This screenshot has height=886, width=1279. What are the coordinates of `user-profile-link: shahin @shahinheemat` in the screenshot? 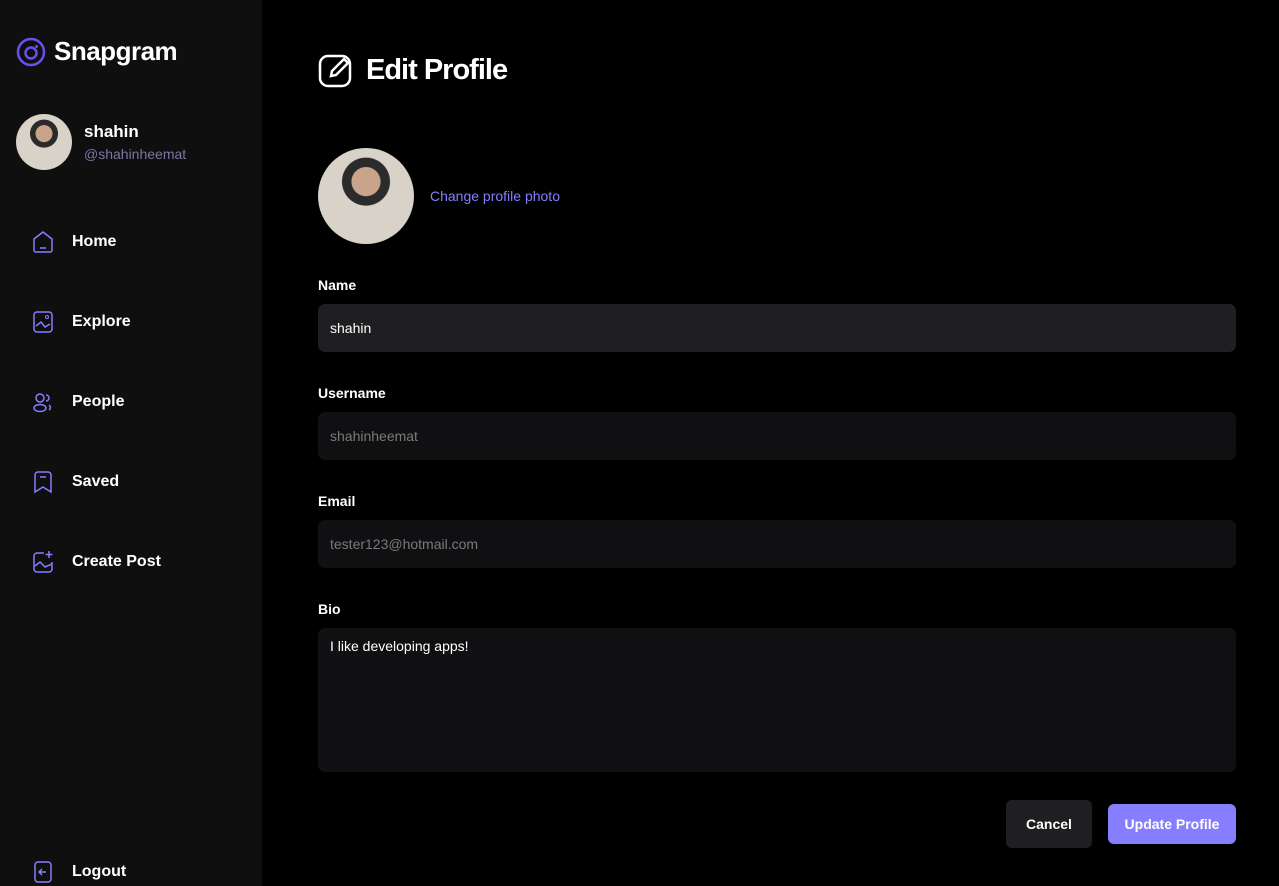 It's located at (101, 142).